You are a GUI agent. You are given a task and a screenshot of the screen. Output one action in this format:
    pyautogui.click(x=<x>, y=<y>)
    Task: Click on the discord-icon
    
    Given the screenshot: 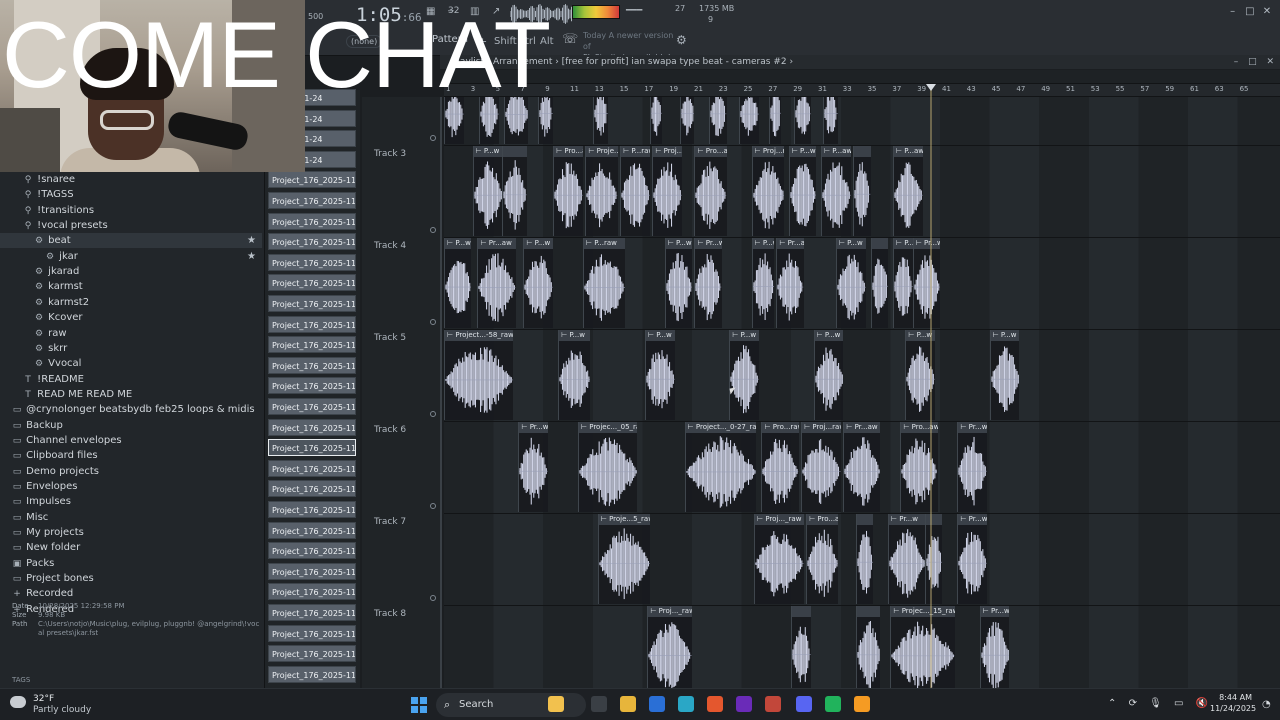 What is the action you would take?
    pyautogui.click(x=804, y=704)
    